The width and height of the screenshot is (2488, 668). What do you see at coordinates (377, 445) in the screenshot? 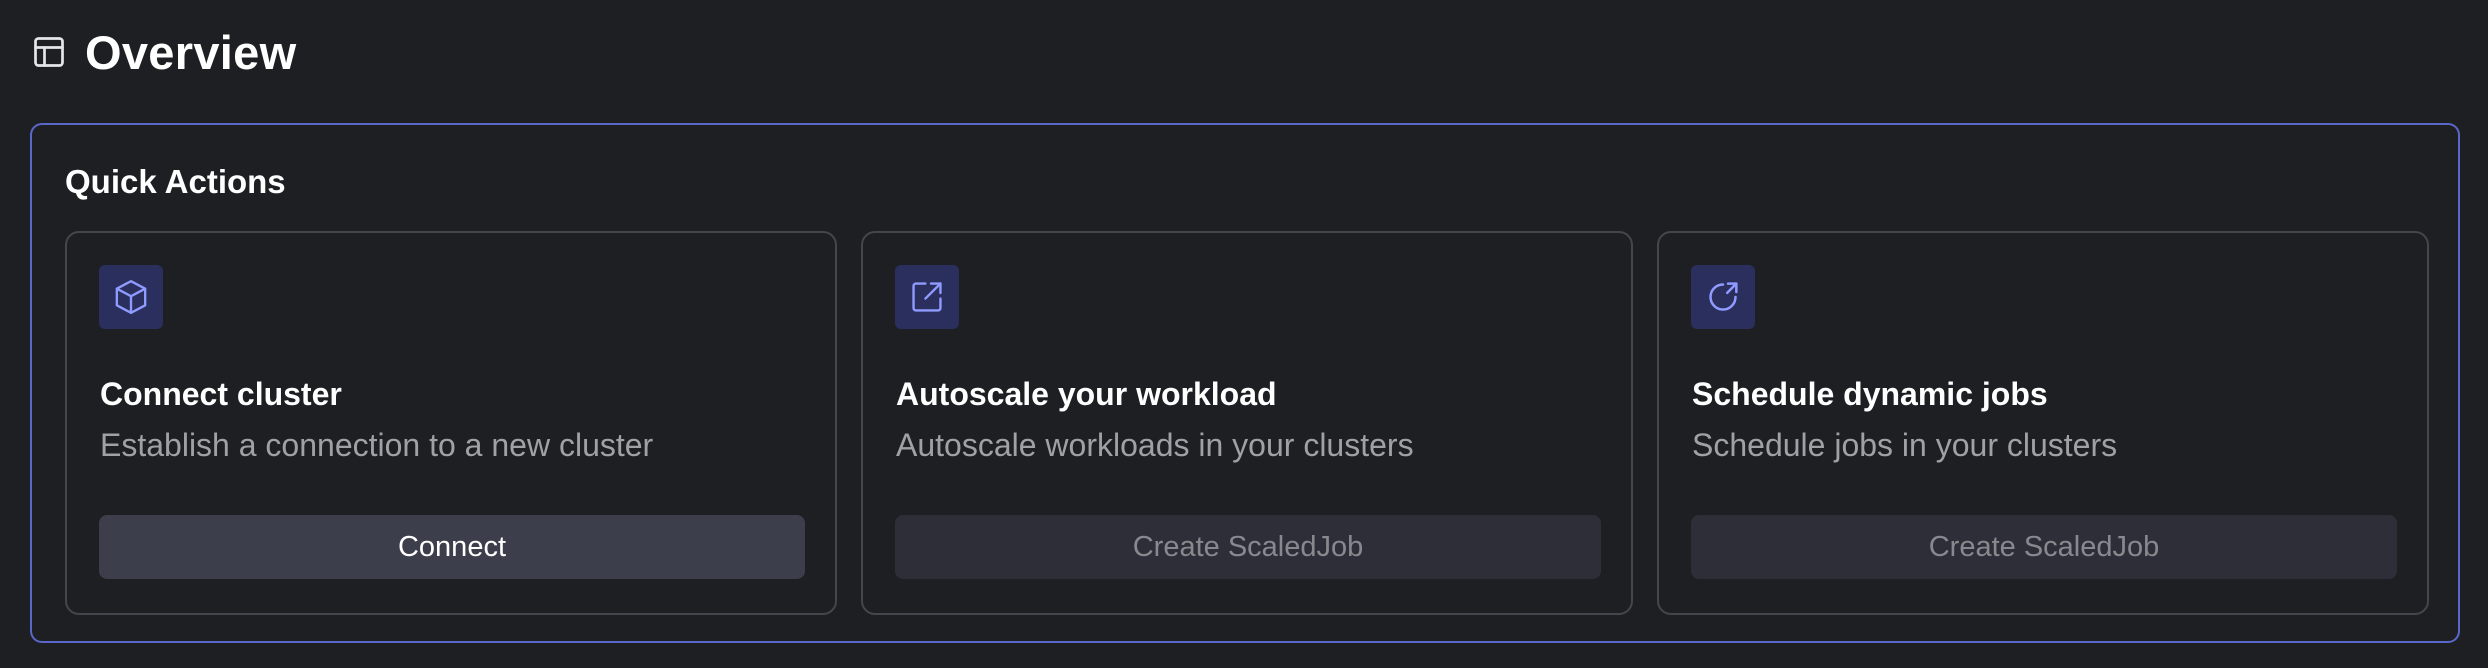
I see `card-description: Establish a connection to a new cluster` at bounding box center [377, 445].